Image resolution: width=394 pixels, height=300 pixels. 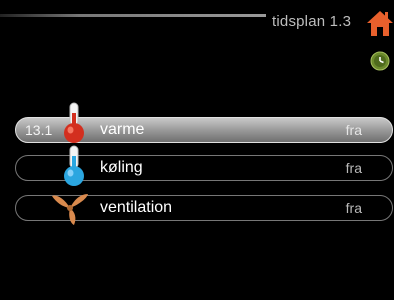 I want to click on menu-item-label: ventilation, so click(x=136, y=207).